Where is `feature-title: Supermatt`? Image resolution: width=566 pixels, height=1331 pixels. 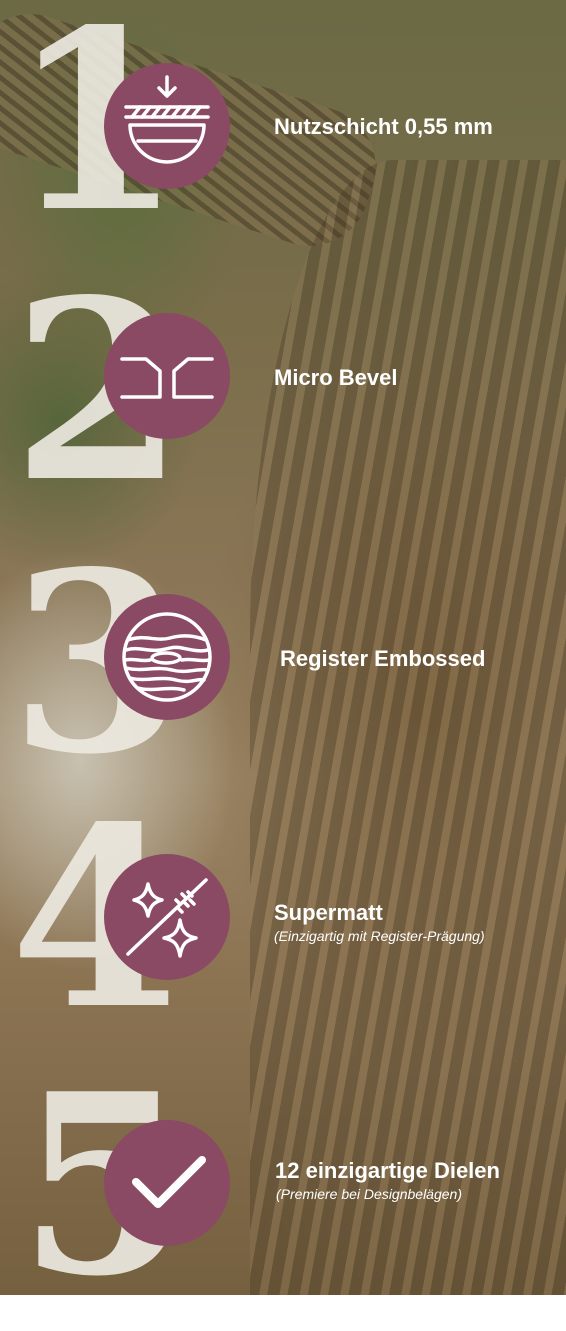
feature-title: Supermatt is located at coordinates (328, 912).